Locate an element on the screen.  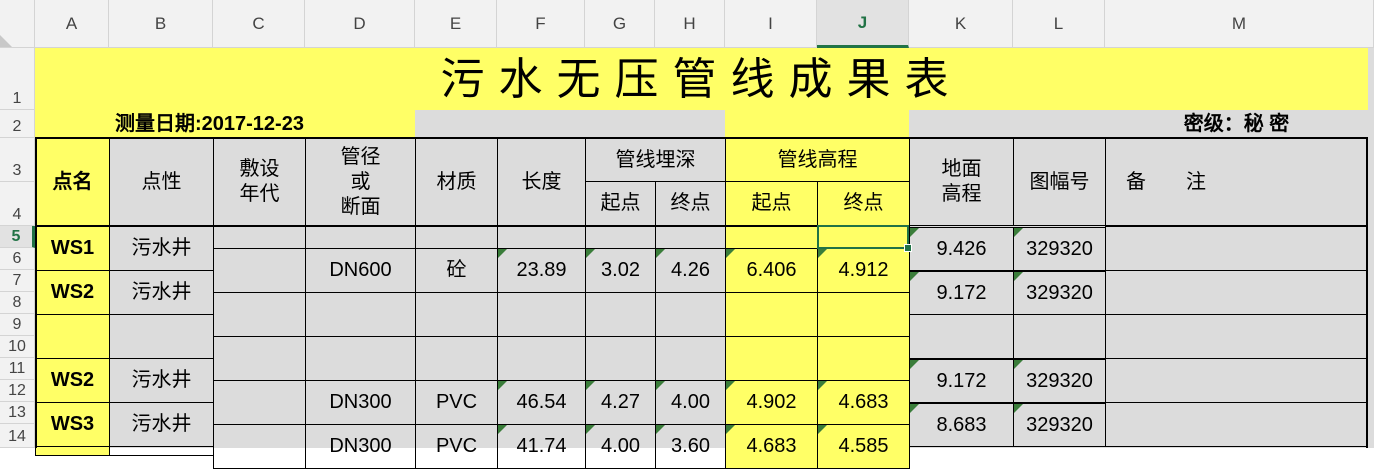
length-cell: 41.74 is located at coordinates (541, 446).